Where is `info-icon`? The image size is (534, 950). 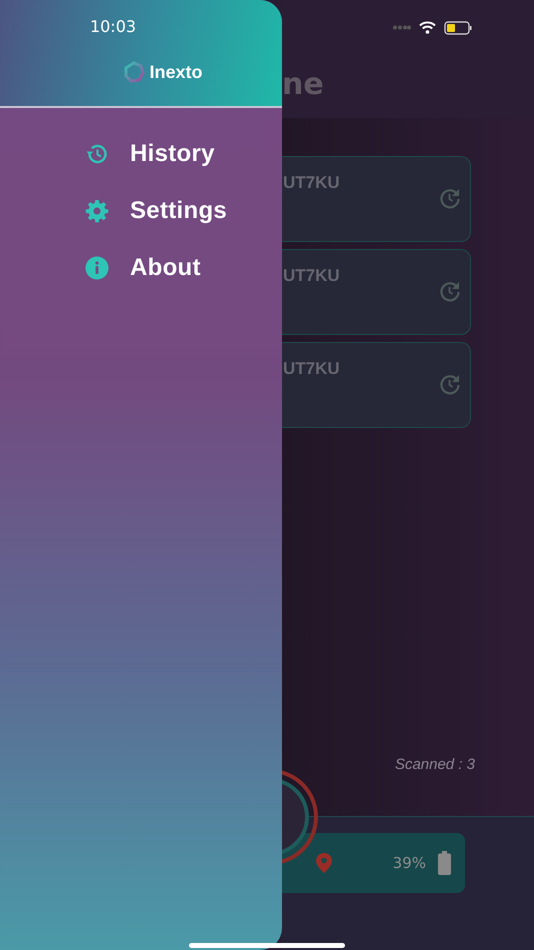
info-icon is located at coordinates (97, 268).